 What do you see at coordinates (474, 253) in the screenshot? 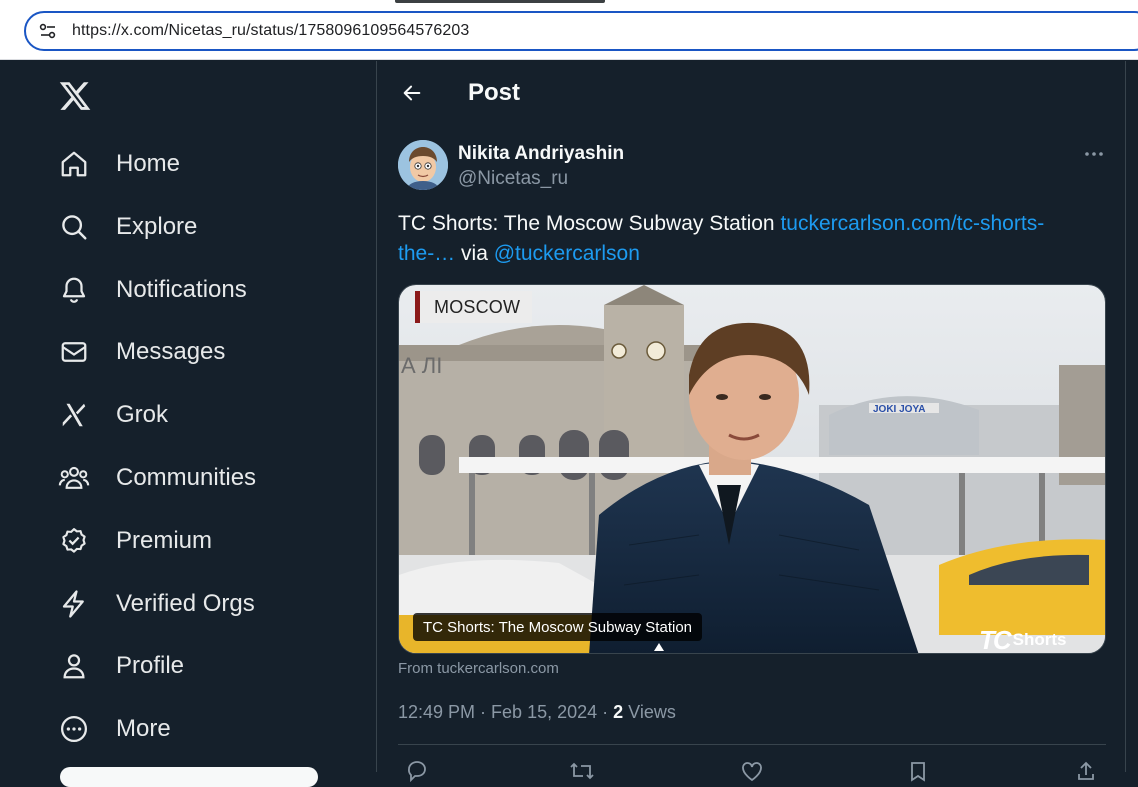
I see `post-text-via: via` at bounding box center [474, 253].